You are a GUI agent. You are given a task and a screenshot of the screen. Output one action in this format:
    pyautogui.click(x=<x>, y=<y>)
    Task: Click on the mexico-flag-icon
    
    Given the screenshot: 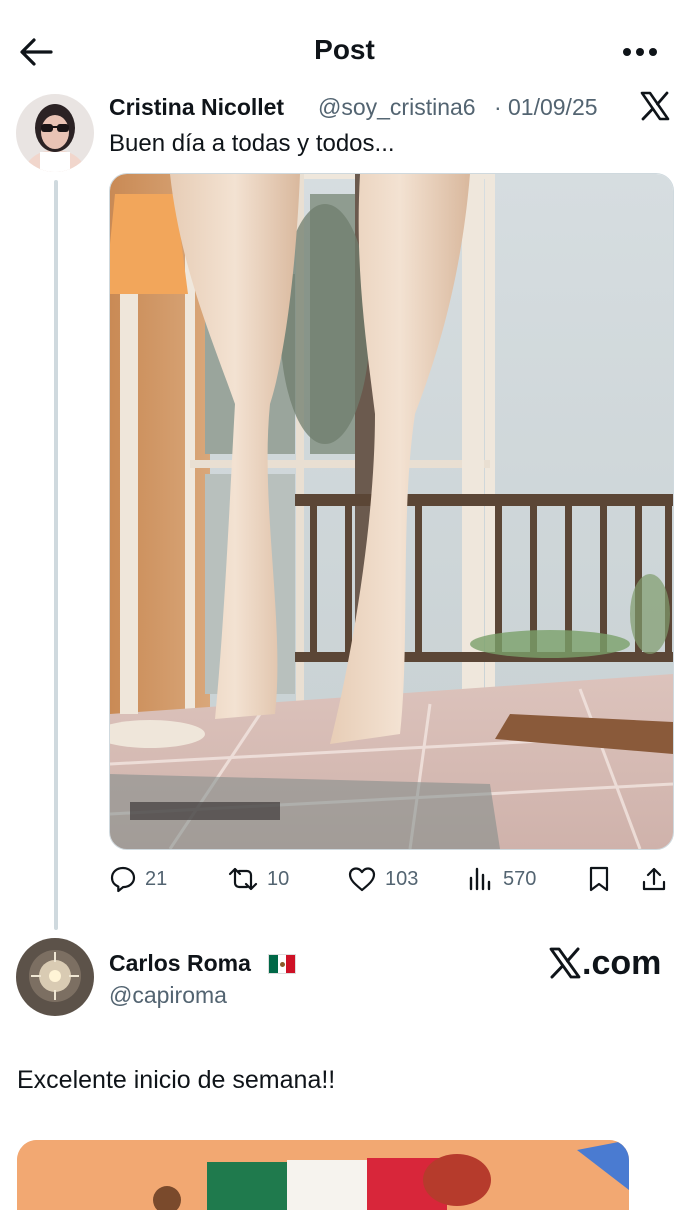 What is the action you would take?
    pyautogui.click(x=282, y=964)
    